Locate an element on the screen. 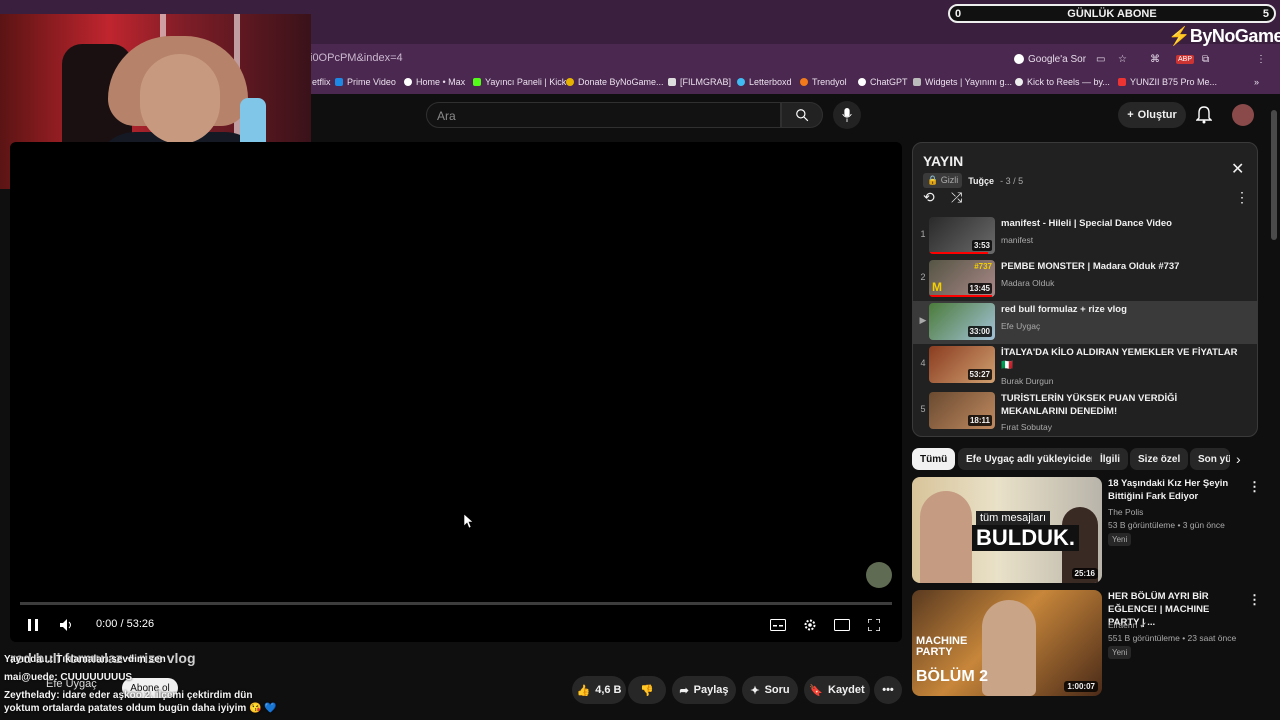  playlist-position: 3 / 5 is located at coordinates (1014, 180).